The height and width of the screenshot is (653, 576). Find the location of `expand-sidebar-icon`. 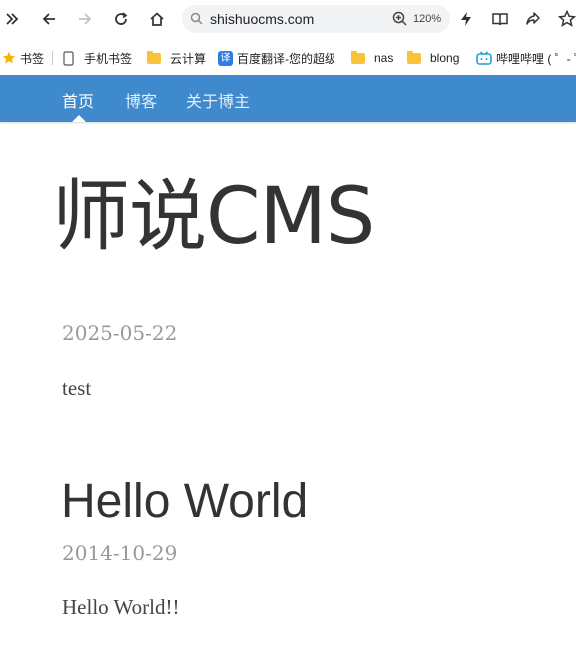

expand-sidebar-icon is located at coordinates (12, 19).